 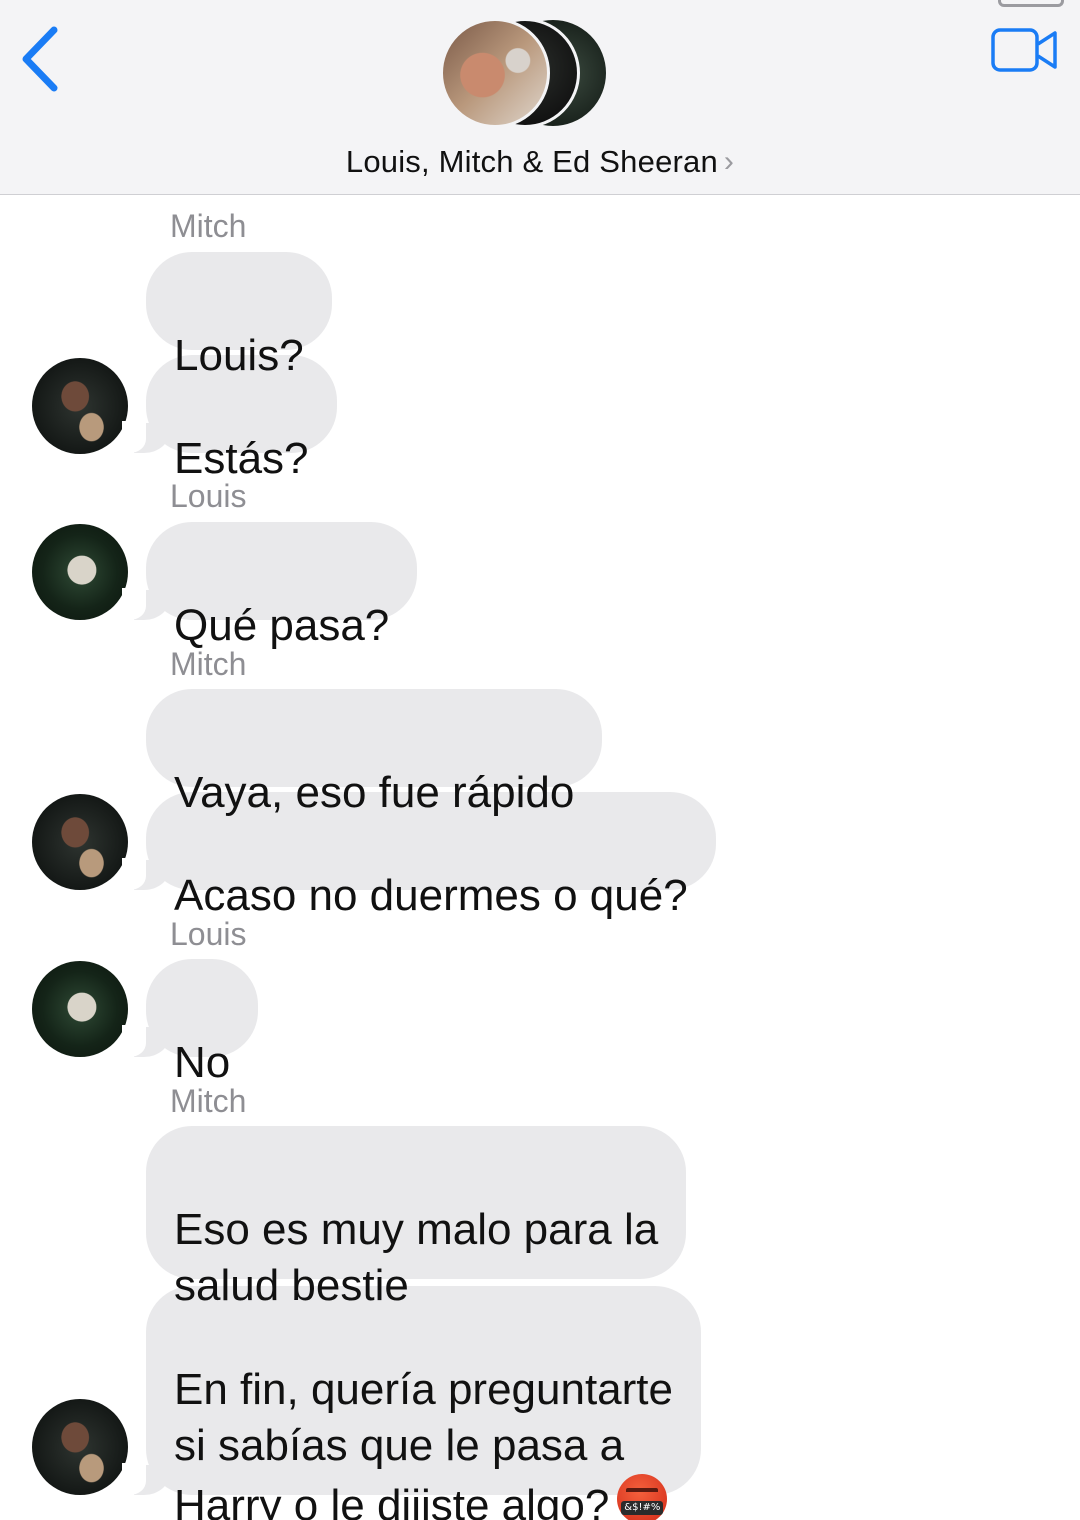 I want to click on group-title: Louis, Mitch & Ed Sheeran ›, so click(x=540, y=162).